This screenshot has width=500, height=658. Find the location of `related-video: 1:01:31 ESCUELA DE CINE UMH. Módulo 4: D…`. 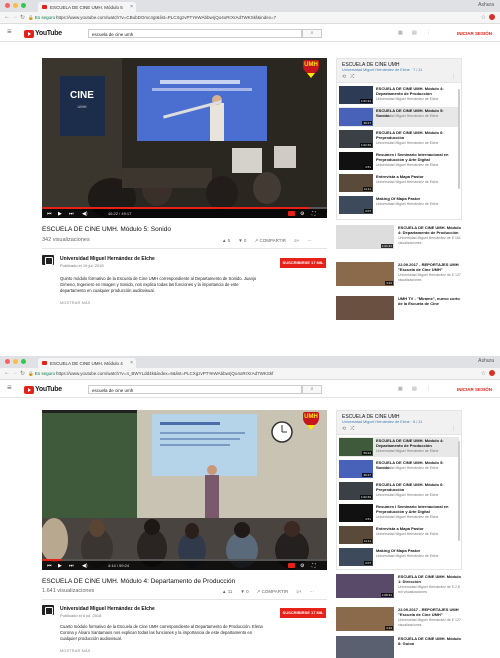

related-video: 1:01:31 ESCUELA DE CINE UMH. Módulo 4: D… is located at coordinates (399, 237).